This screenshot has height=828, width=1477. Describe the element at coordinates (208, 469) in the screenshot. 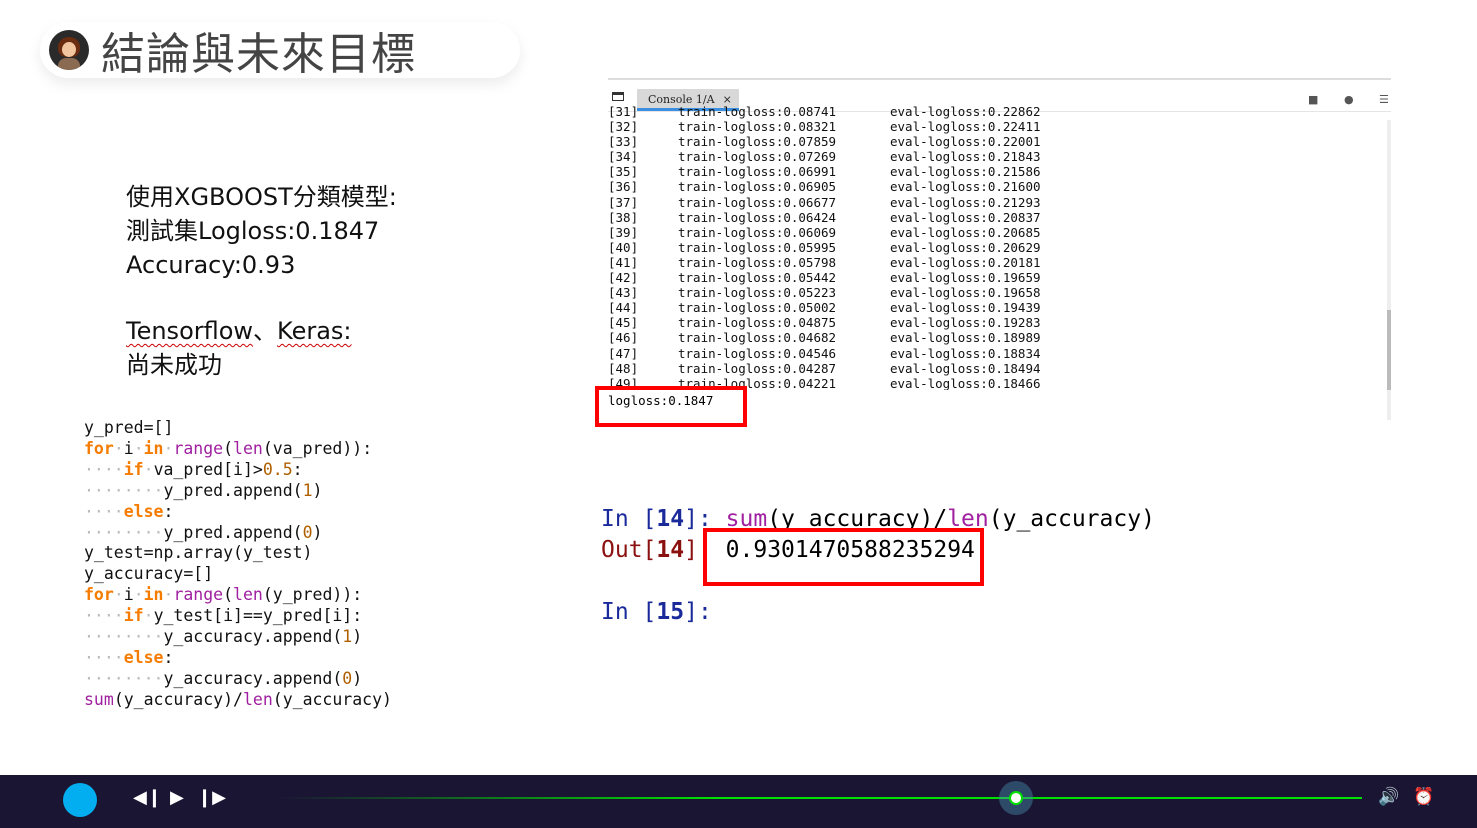

I see `code-token: va_pred[i]>` at that location.